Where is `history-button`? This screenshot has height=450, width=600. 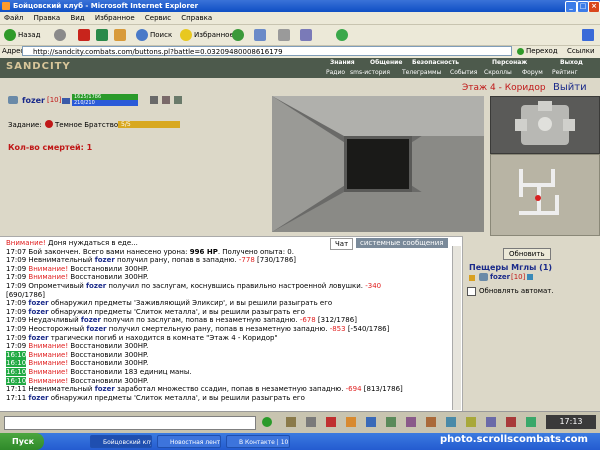 history-button is located at coordinates (239, 35).